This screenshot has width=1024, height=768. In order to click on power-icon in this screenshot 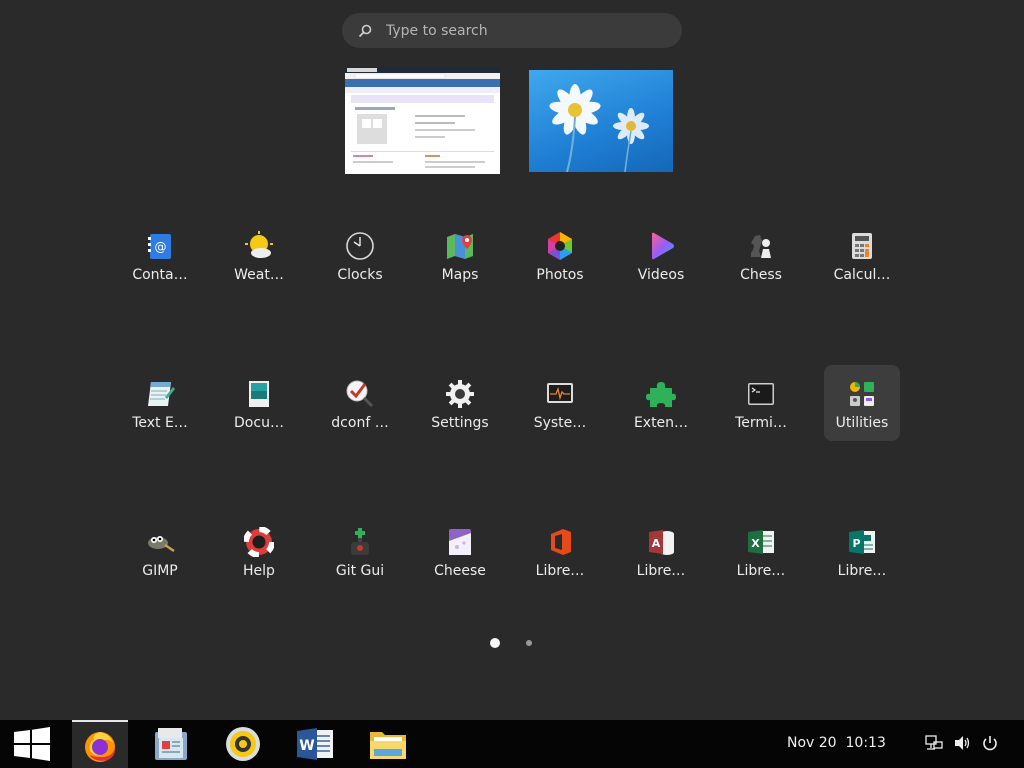, I will do `click(990, 743)`.